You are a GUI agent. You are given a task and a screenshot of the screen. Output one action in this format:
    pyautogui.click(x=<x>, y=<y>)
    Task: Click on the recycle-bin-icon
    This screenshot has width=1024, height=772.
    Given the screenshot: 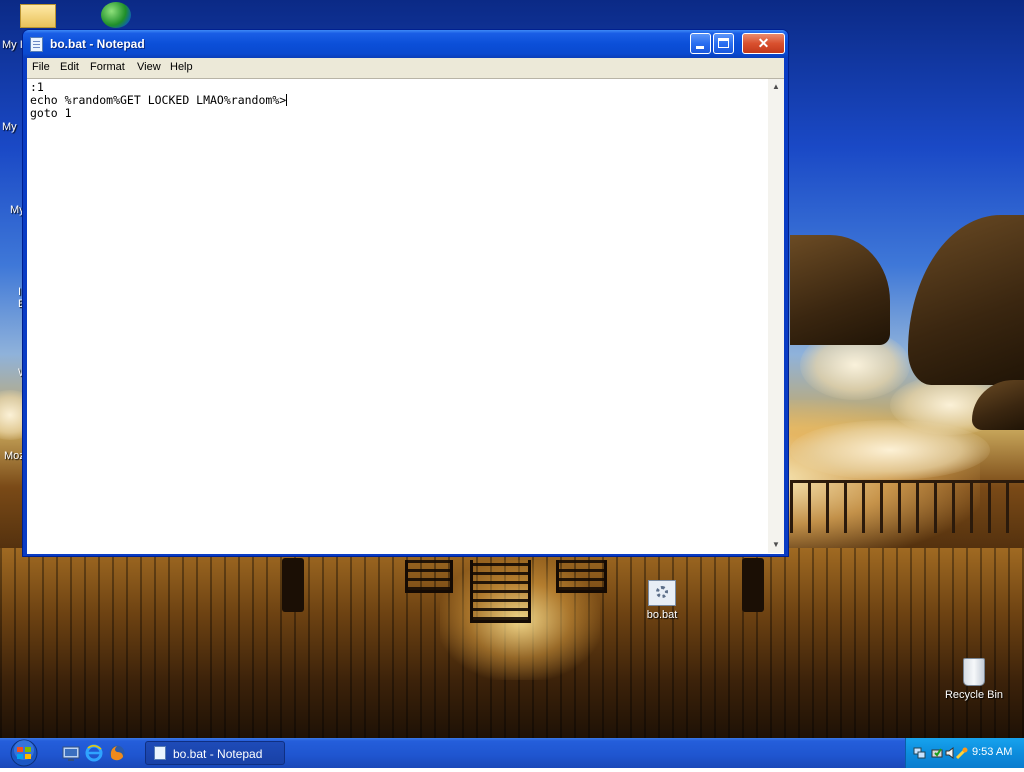 What is the action you would take?
    pyautogui.click(x=974, y=672)
    